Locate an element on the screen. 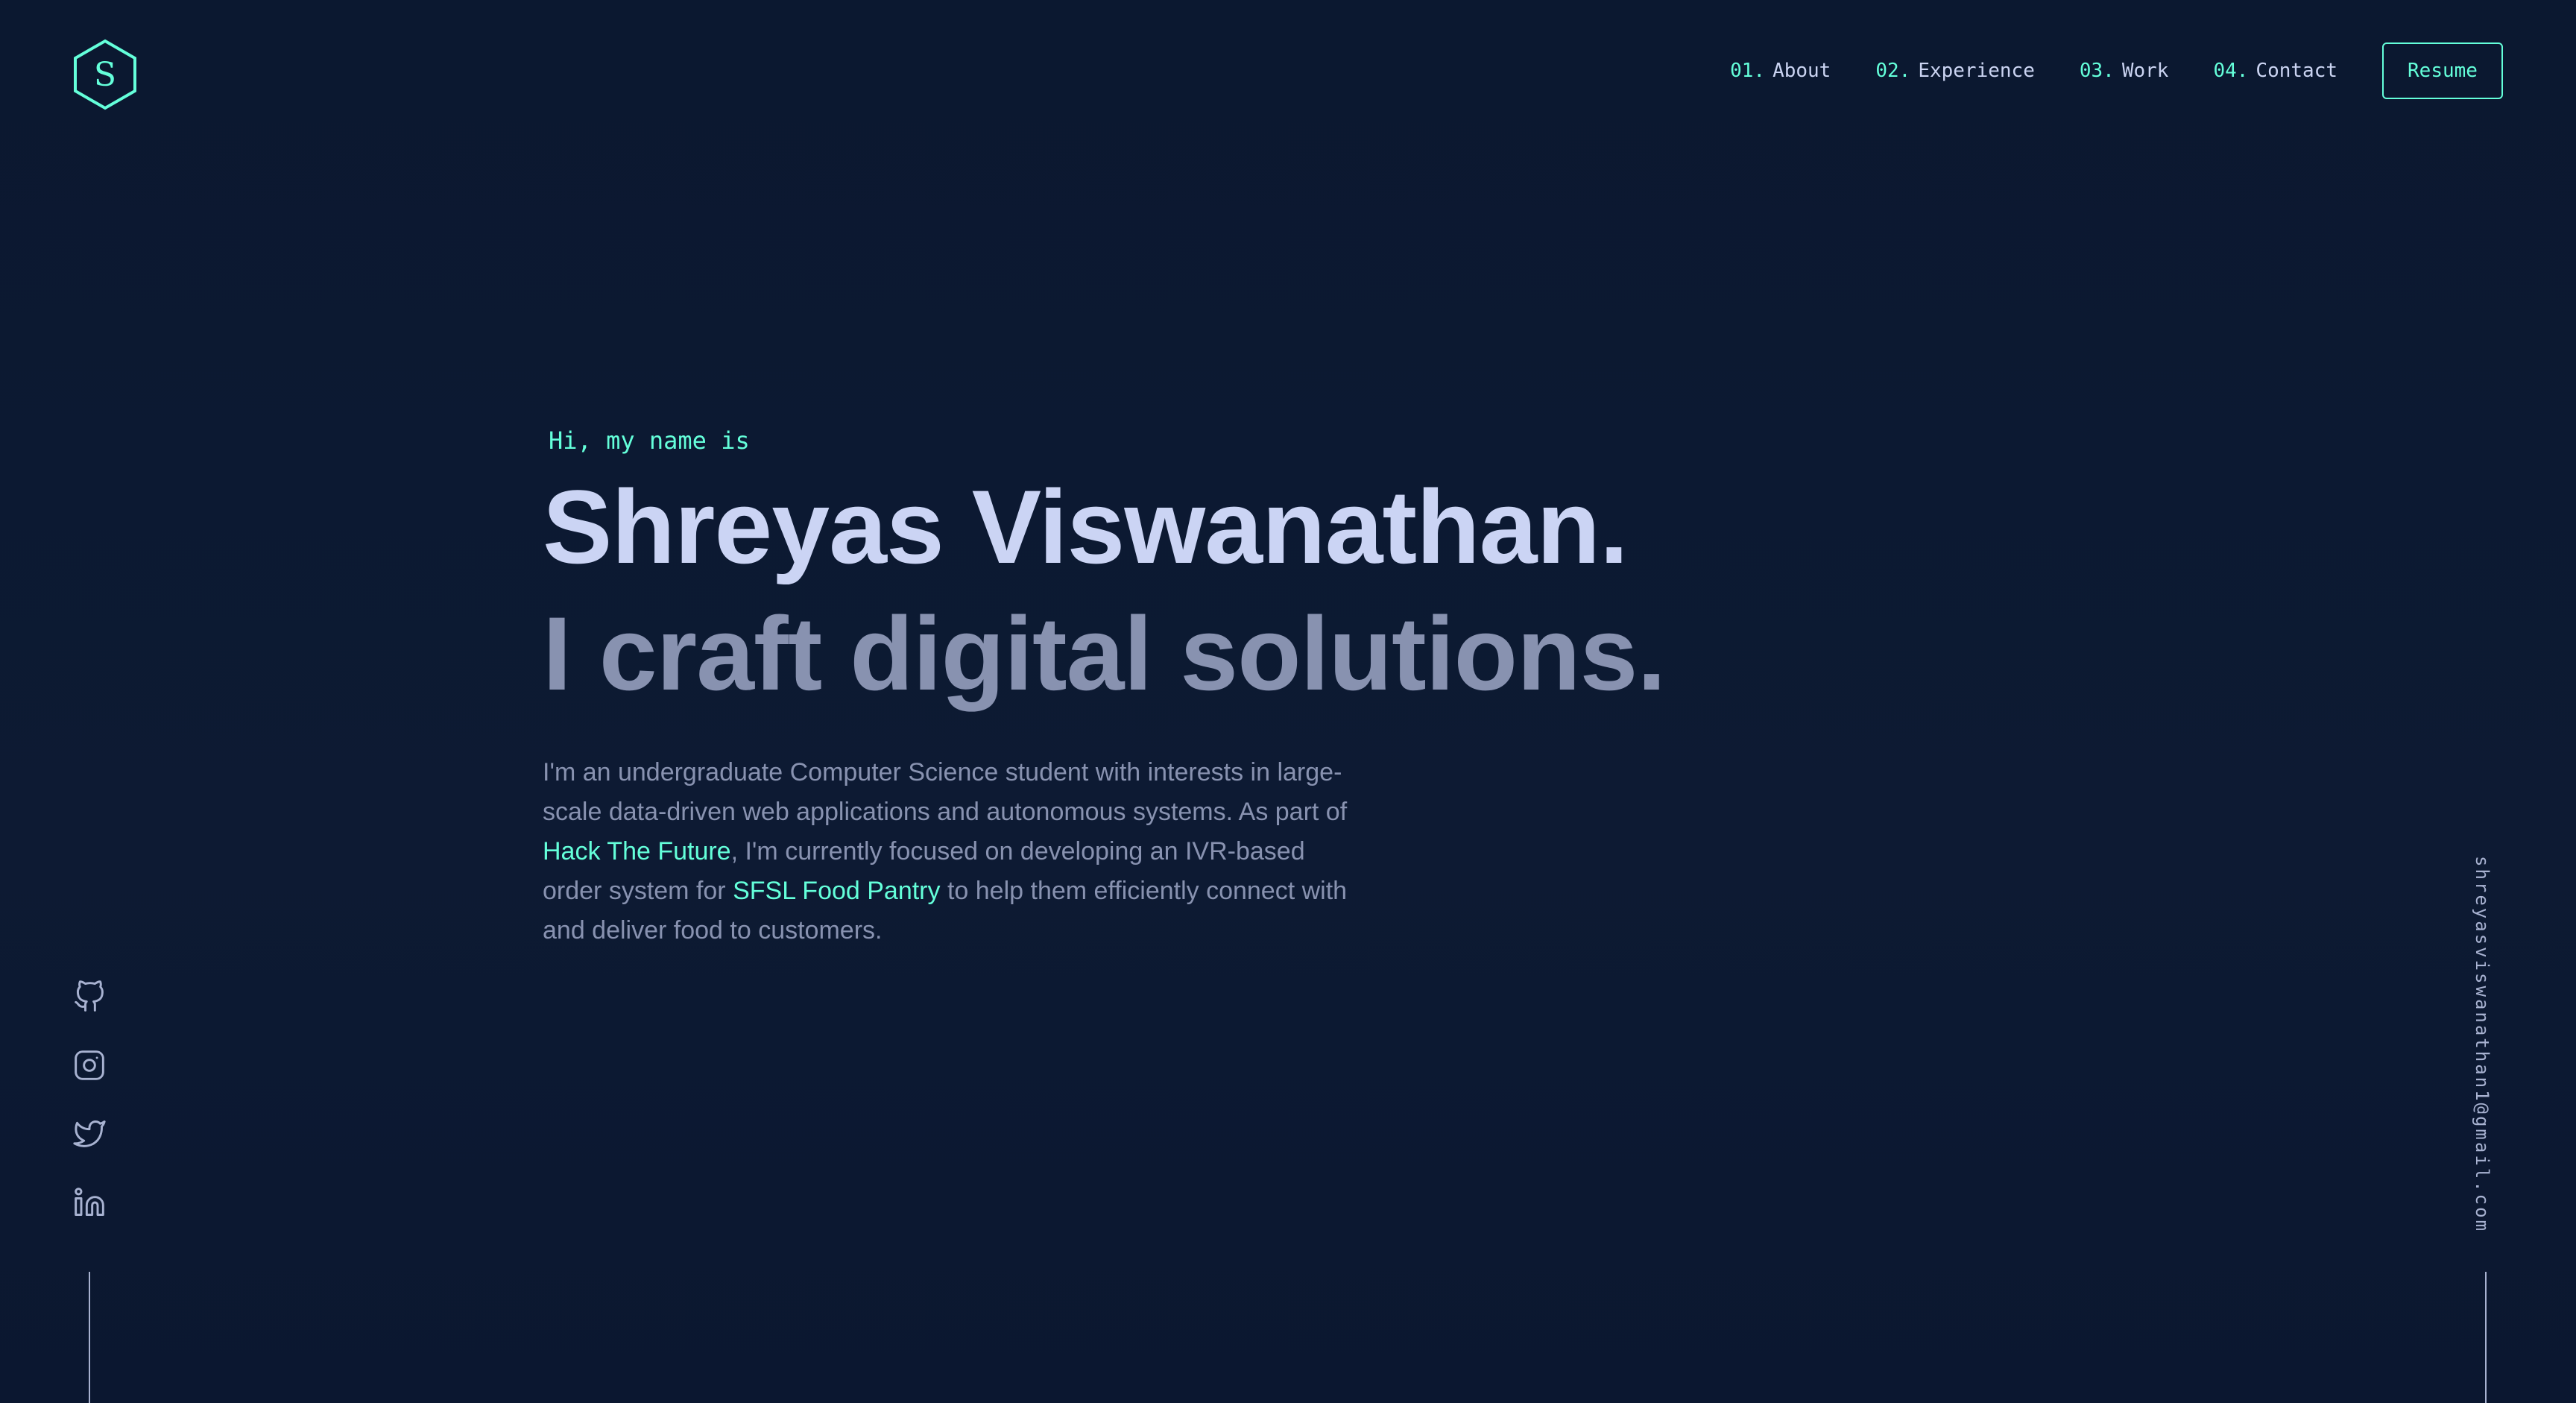  nav-number: 01. is located at coordinates (1748, 71).